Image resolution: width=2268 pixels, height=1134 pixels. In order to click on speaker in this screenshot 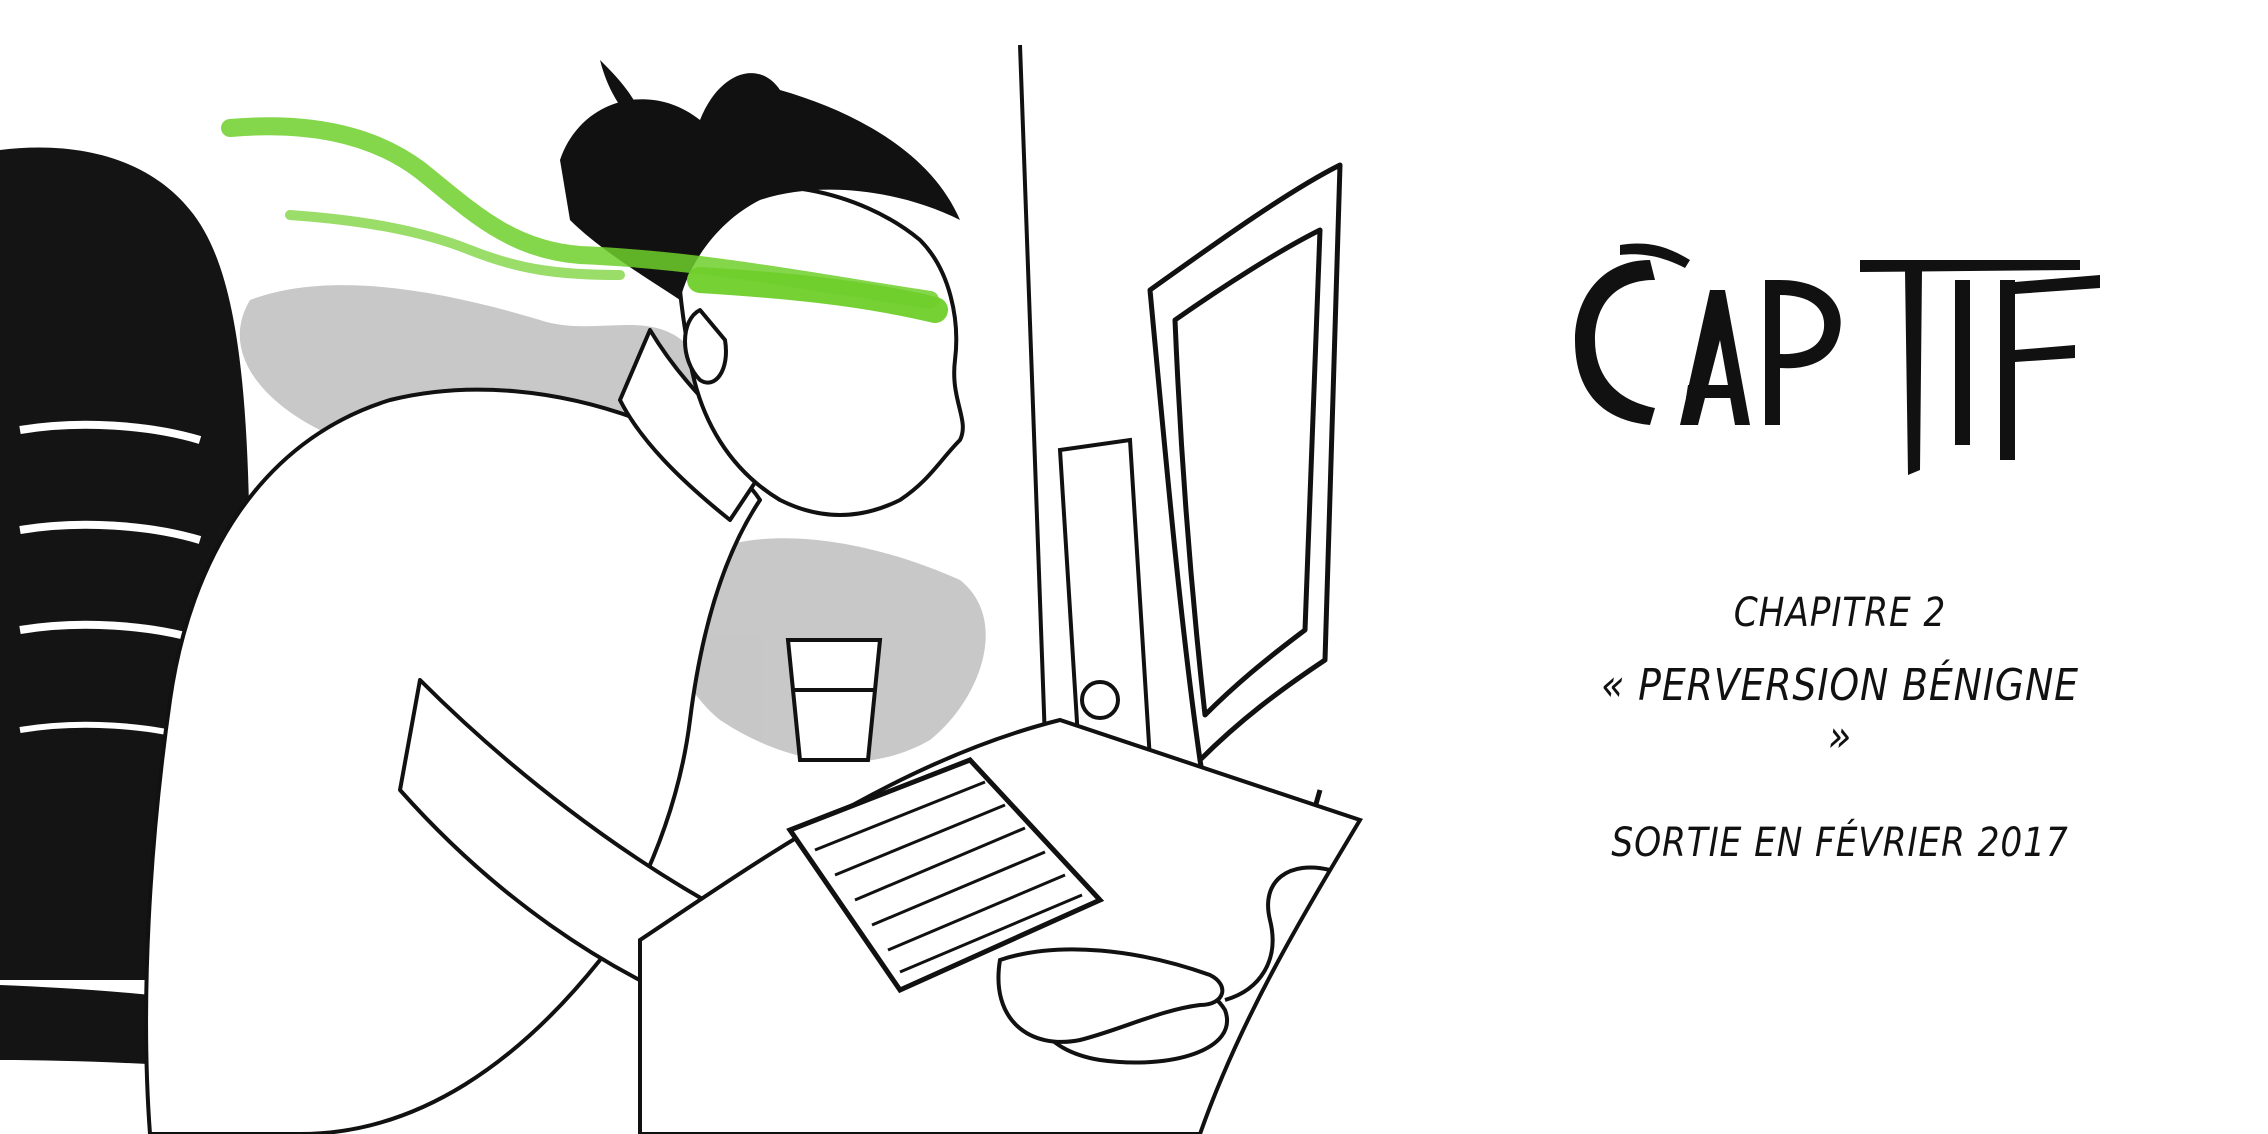, I will do `click(1105, 605)`.